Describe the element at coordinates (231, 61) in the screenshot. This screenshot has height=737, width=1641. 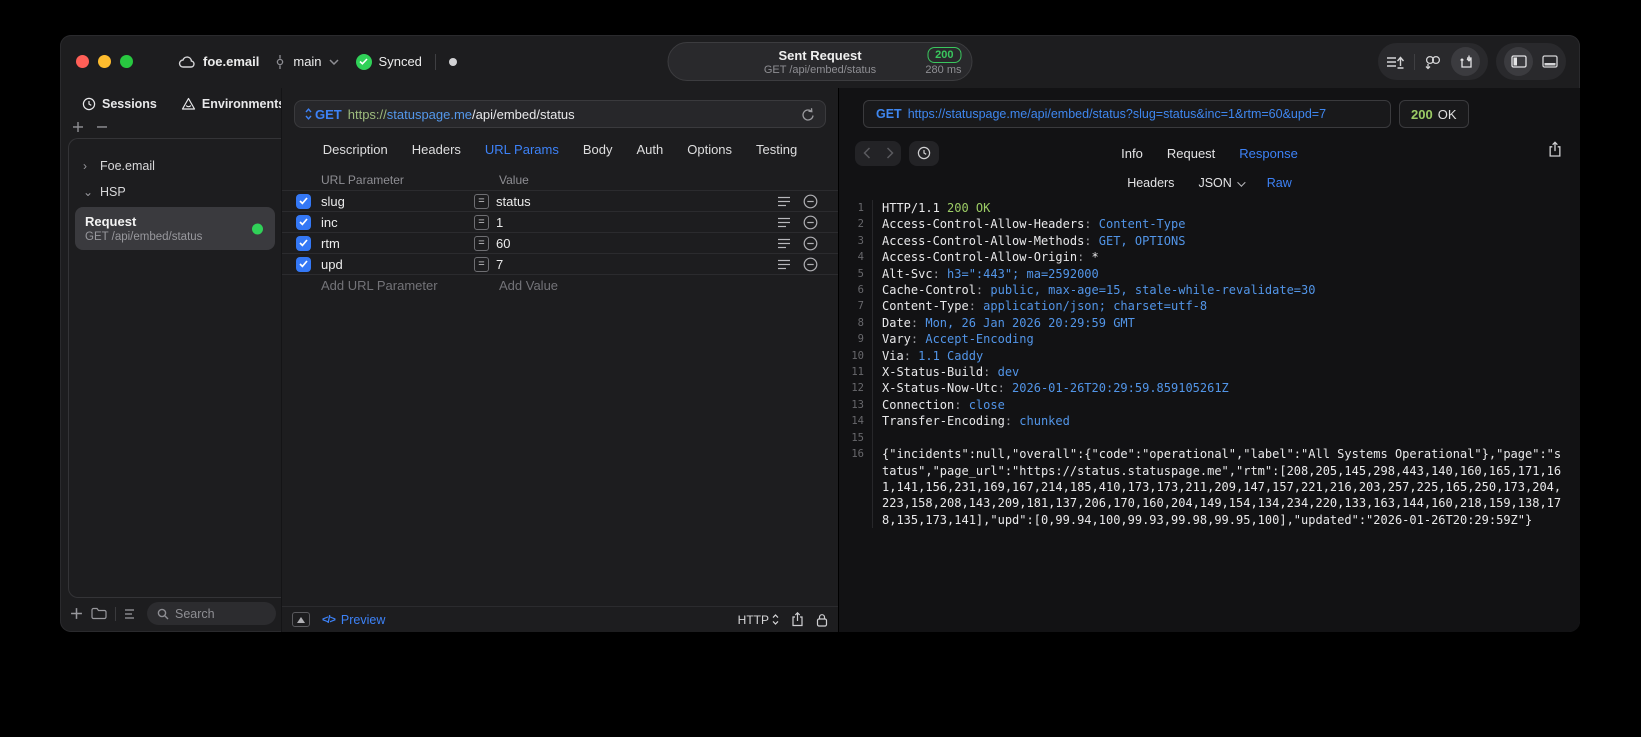
I see `project-name: foe.email` at that location.